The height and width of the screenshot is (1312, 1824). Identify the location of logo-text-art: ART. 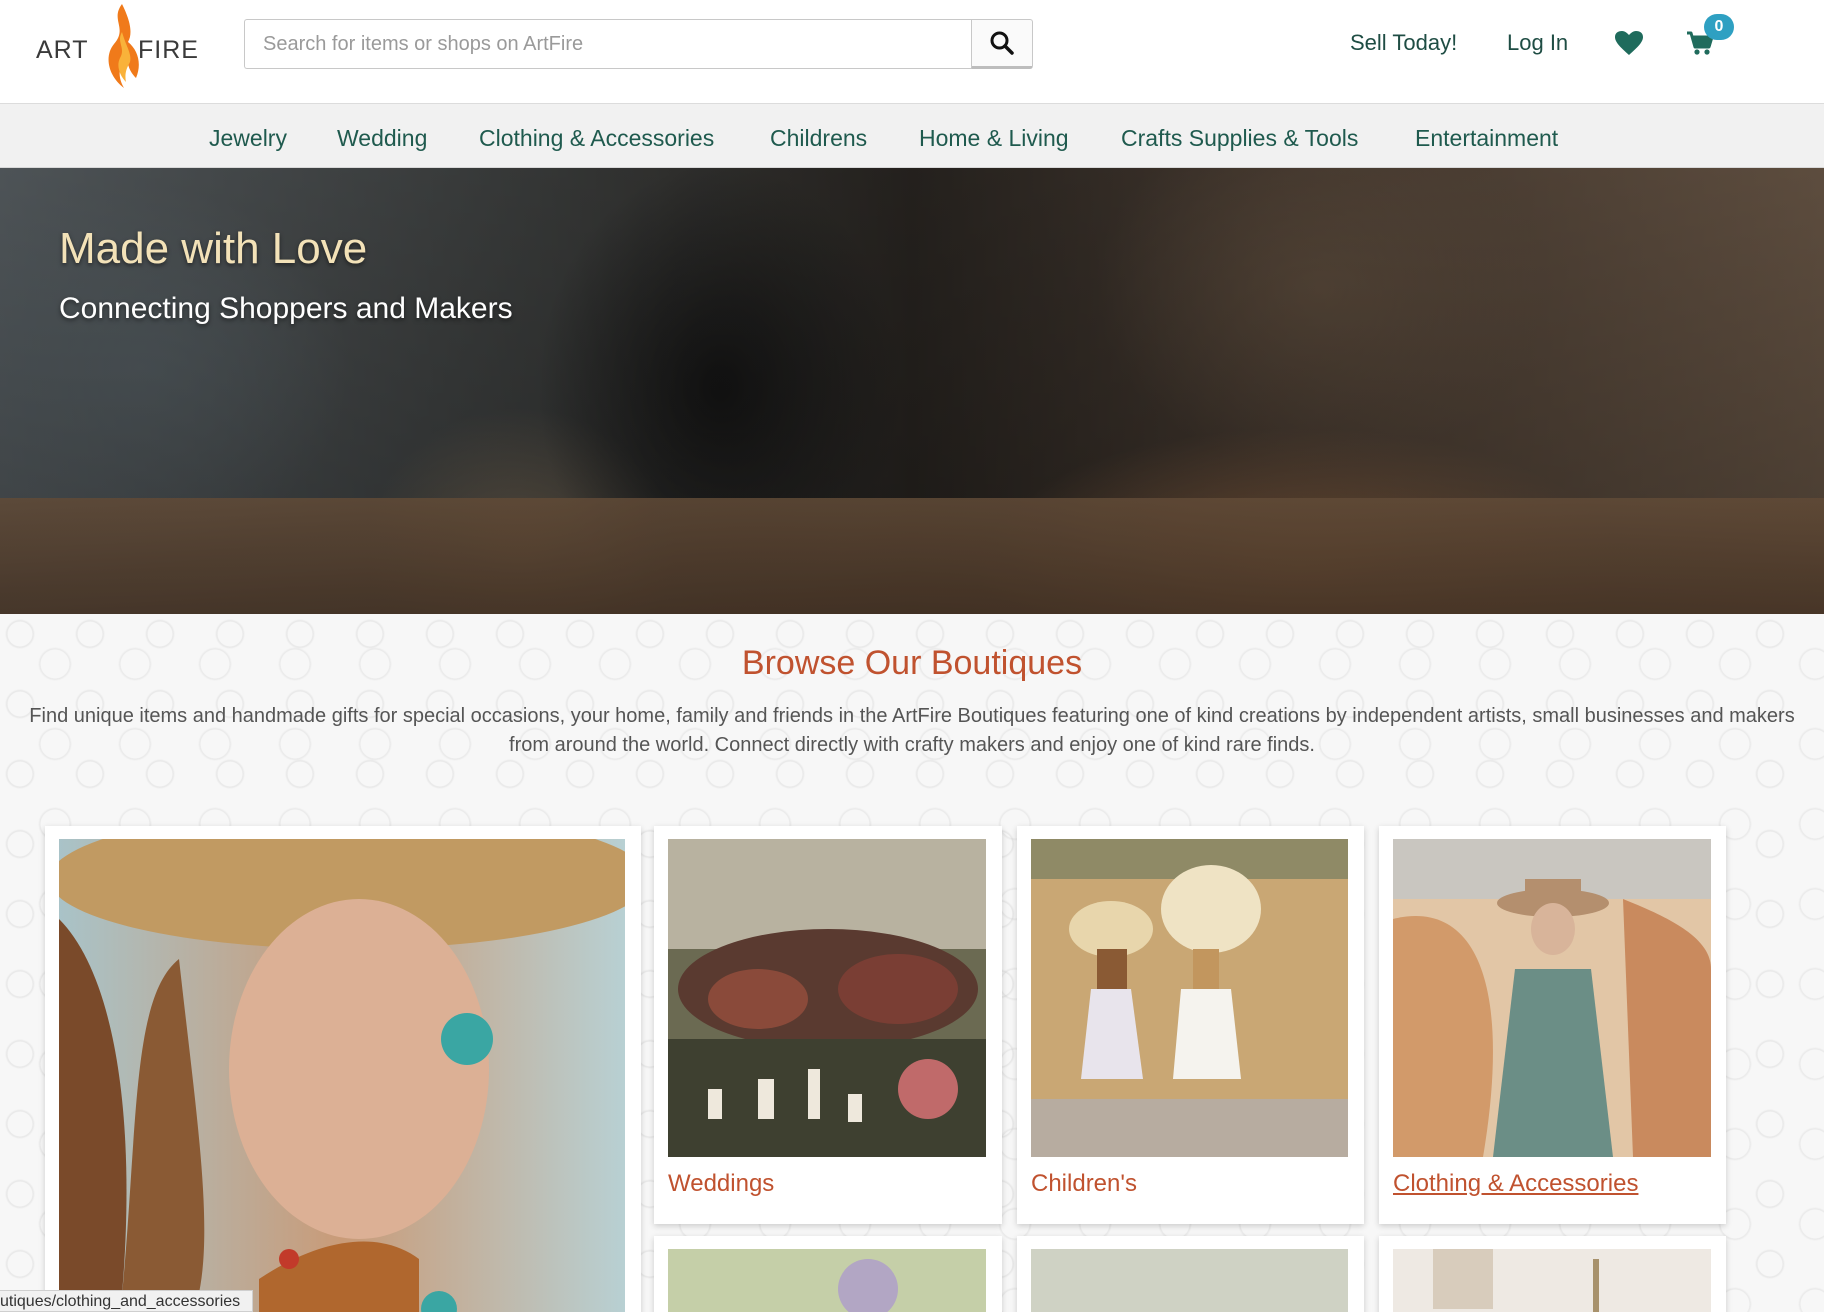
(62, 50).